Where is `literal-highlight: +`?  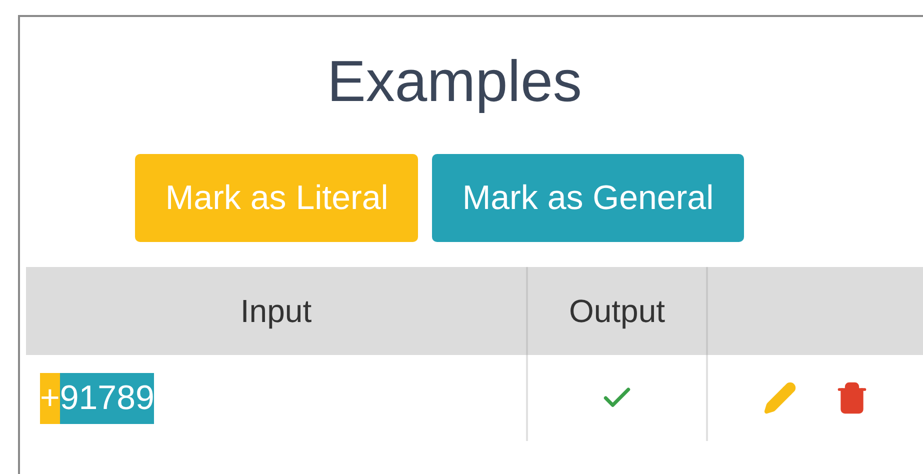
literal-highlight: + is located at coordinates (50, 398).